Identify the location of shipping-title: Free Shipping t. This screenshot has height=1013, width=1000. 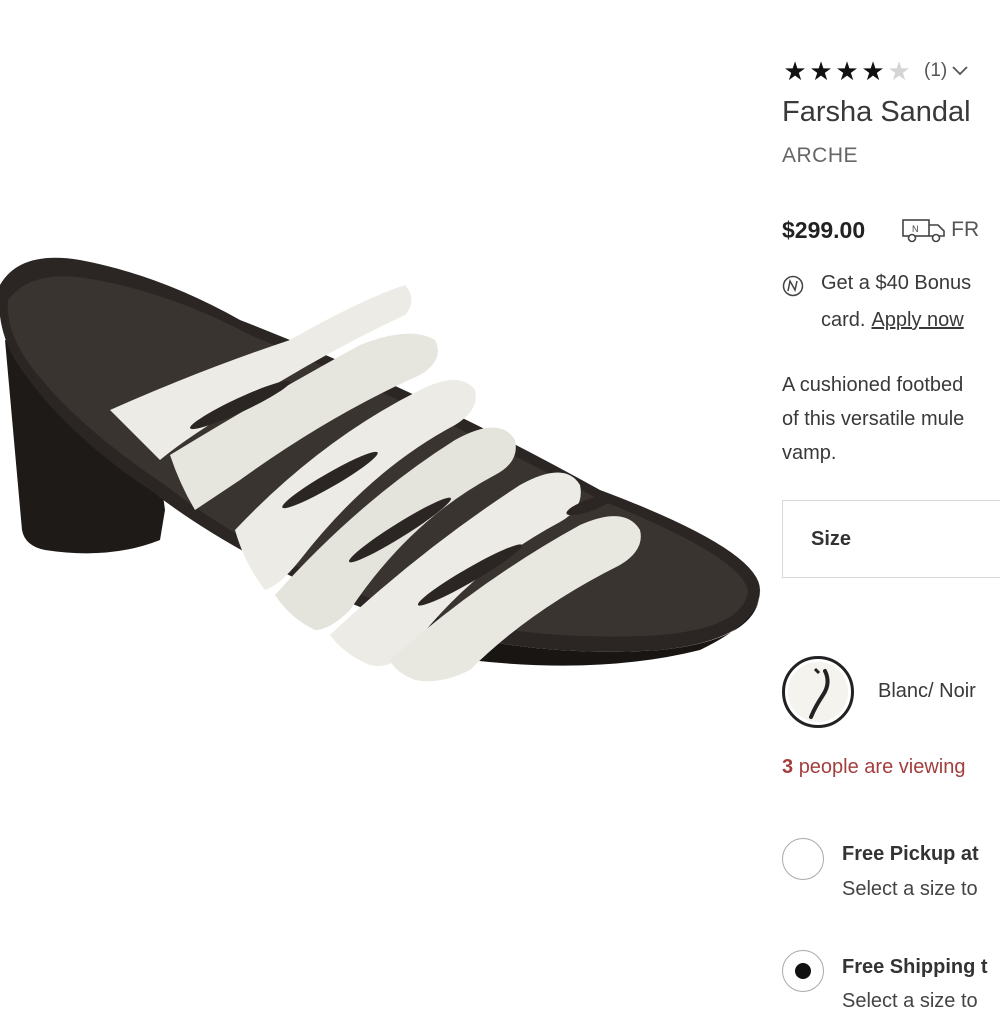
(915, 967).